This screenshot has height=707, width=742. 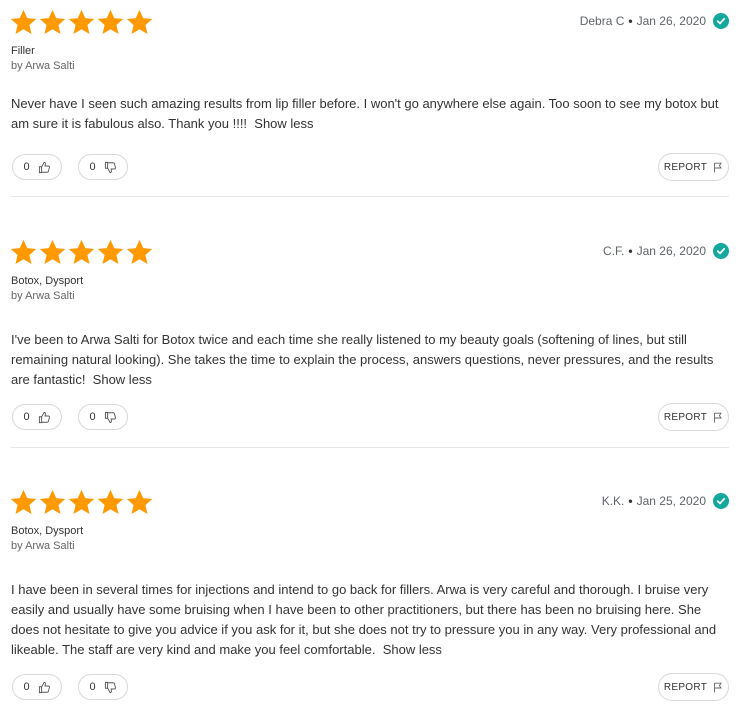 I want to click on review-meta: K.K. • Jan 25, 2020, so click(x=665, y=501).